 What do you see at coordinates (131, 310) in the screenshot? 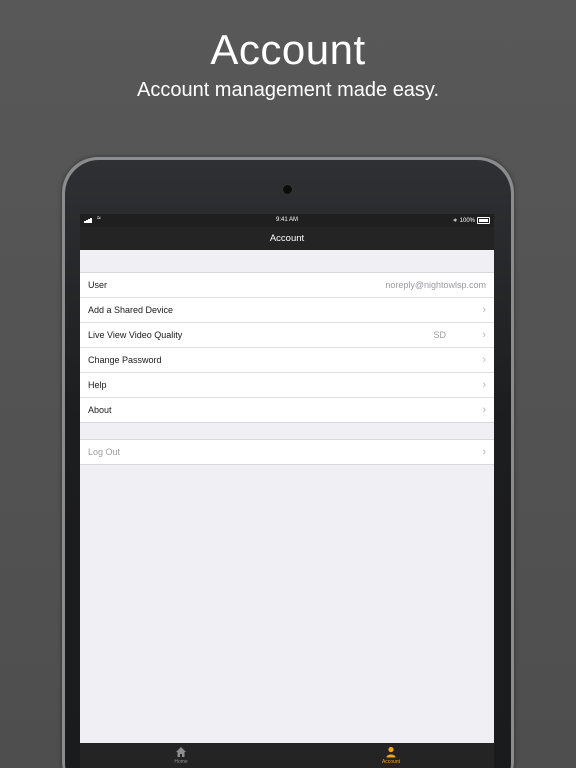
I see `row-label: Add a Shared Device` at bounding box center [131, 310].